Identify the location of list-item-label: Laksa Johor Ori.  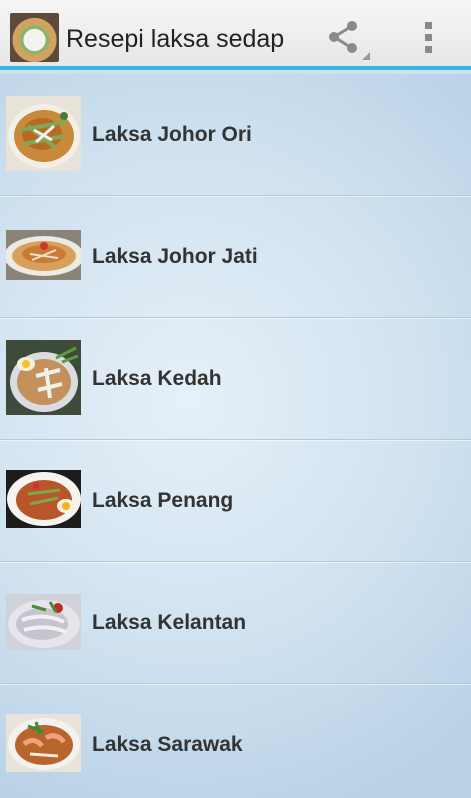
(172, 134).